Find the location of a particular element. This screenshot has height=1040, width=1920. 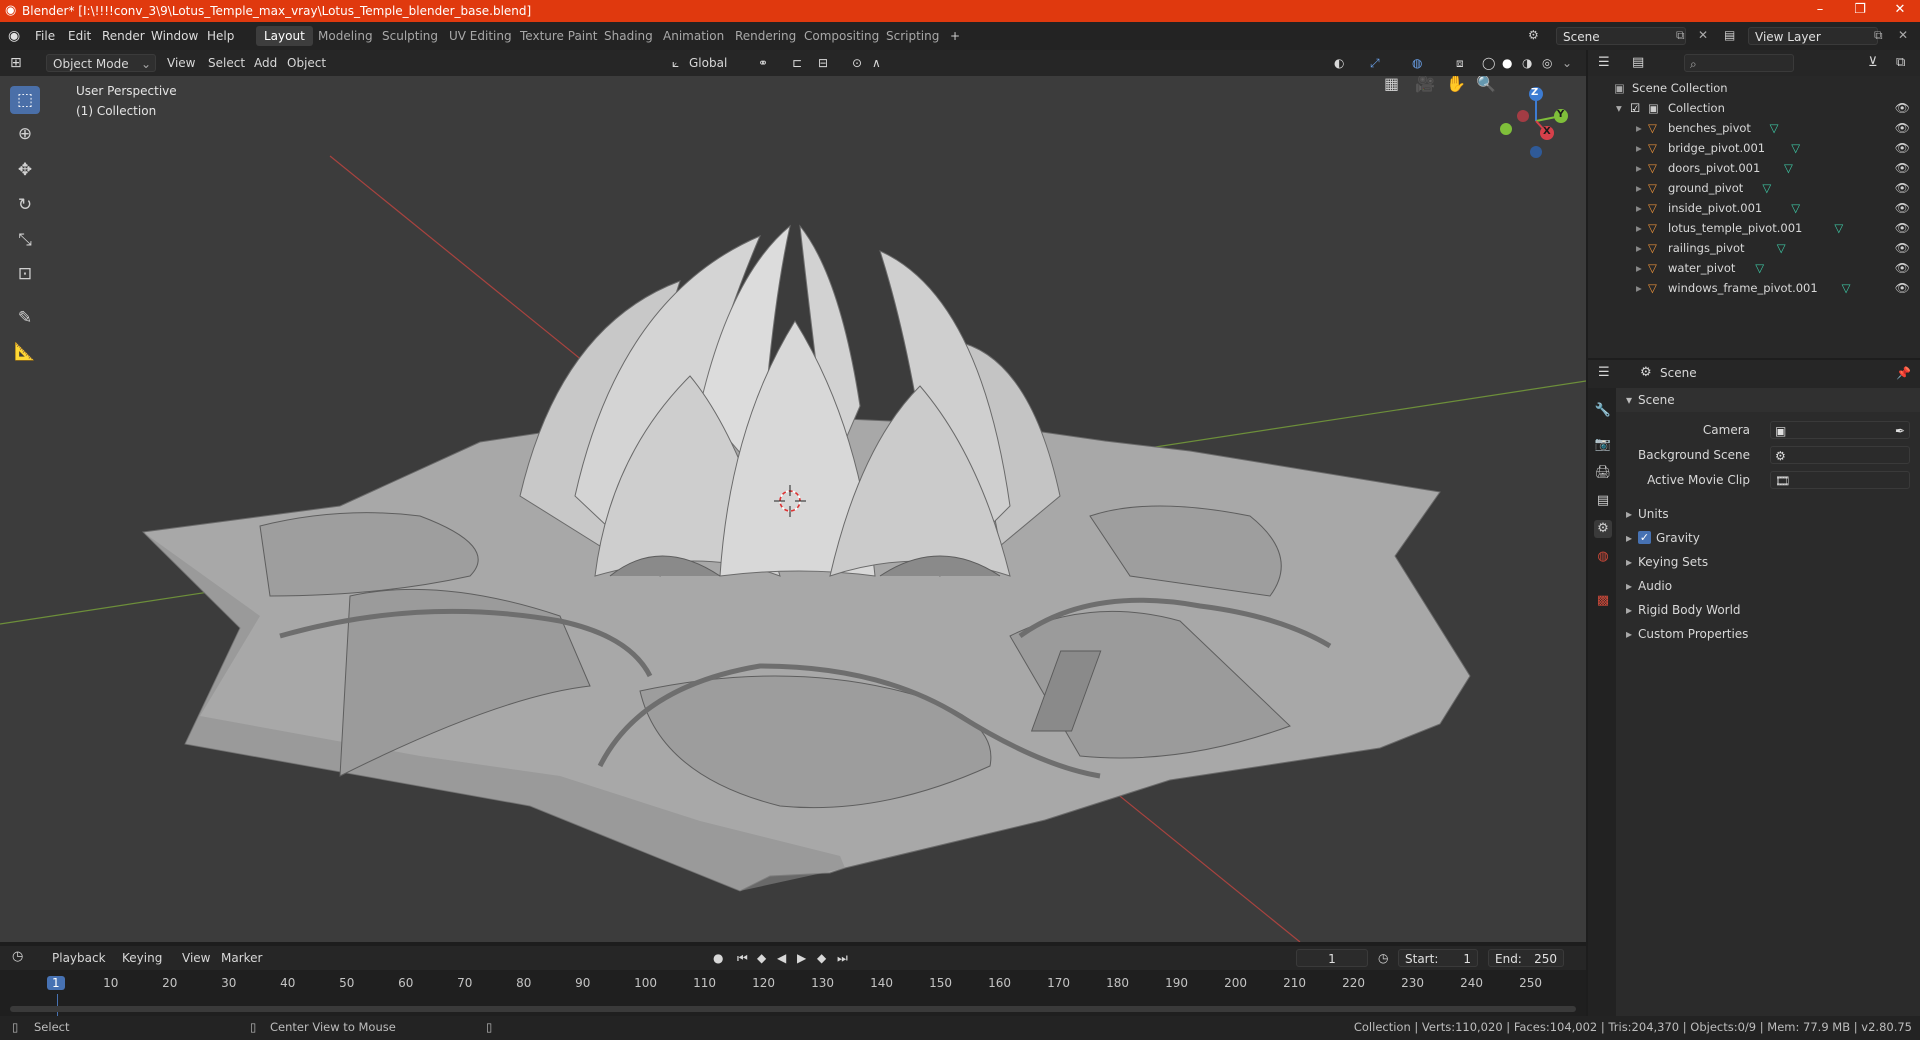

outliner-row-object: ▸ ▽ lotus_temple_pivot.001 ▽ 👁 is located at coordinates (1754, 228).